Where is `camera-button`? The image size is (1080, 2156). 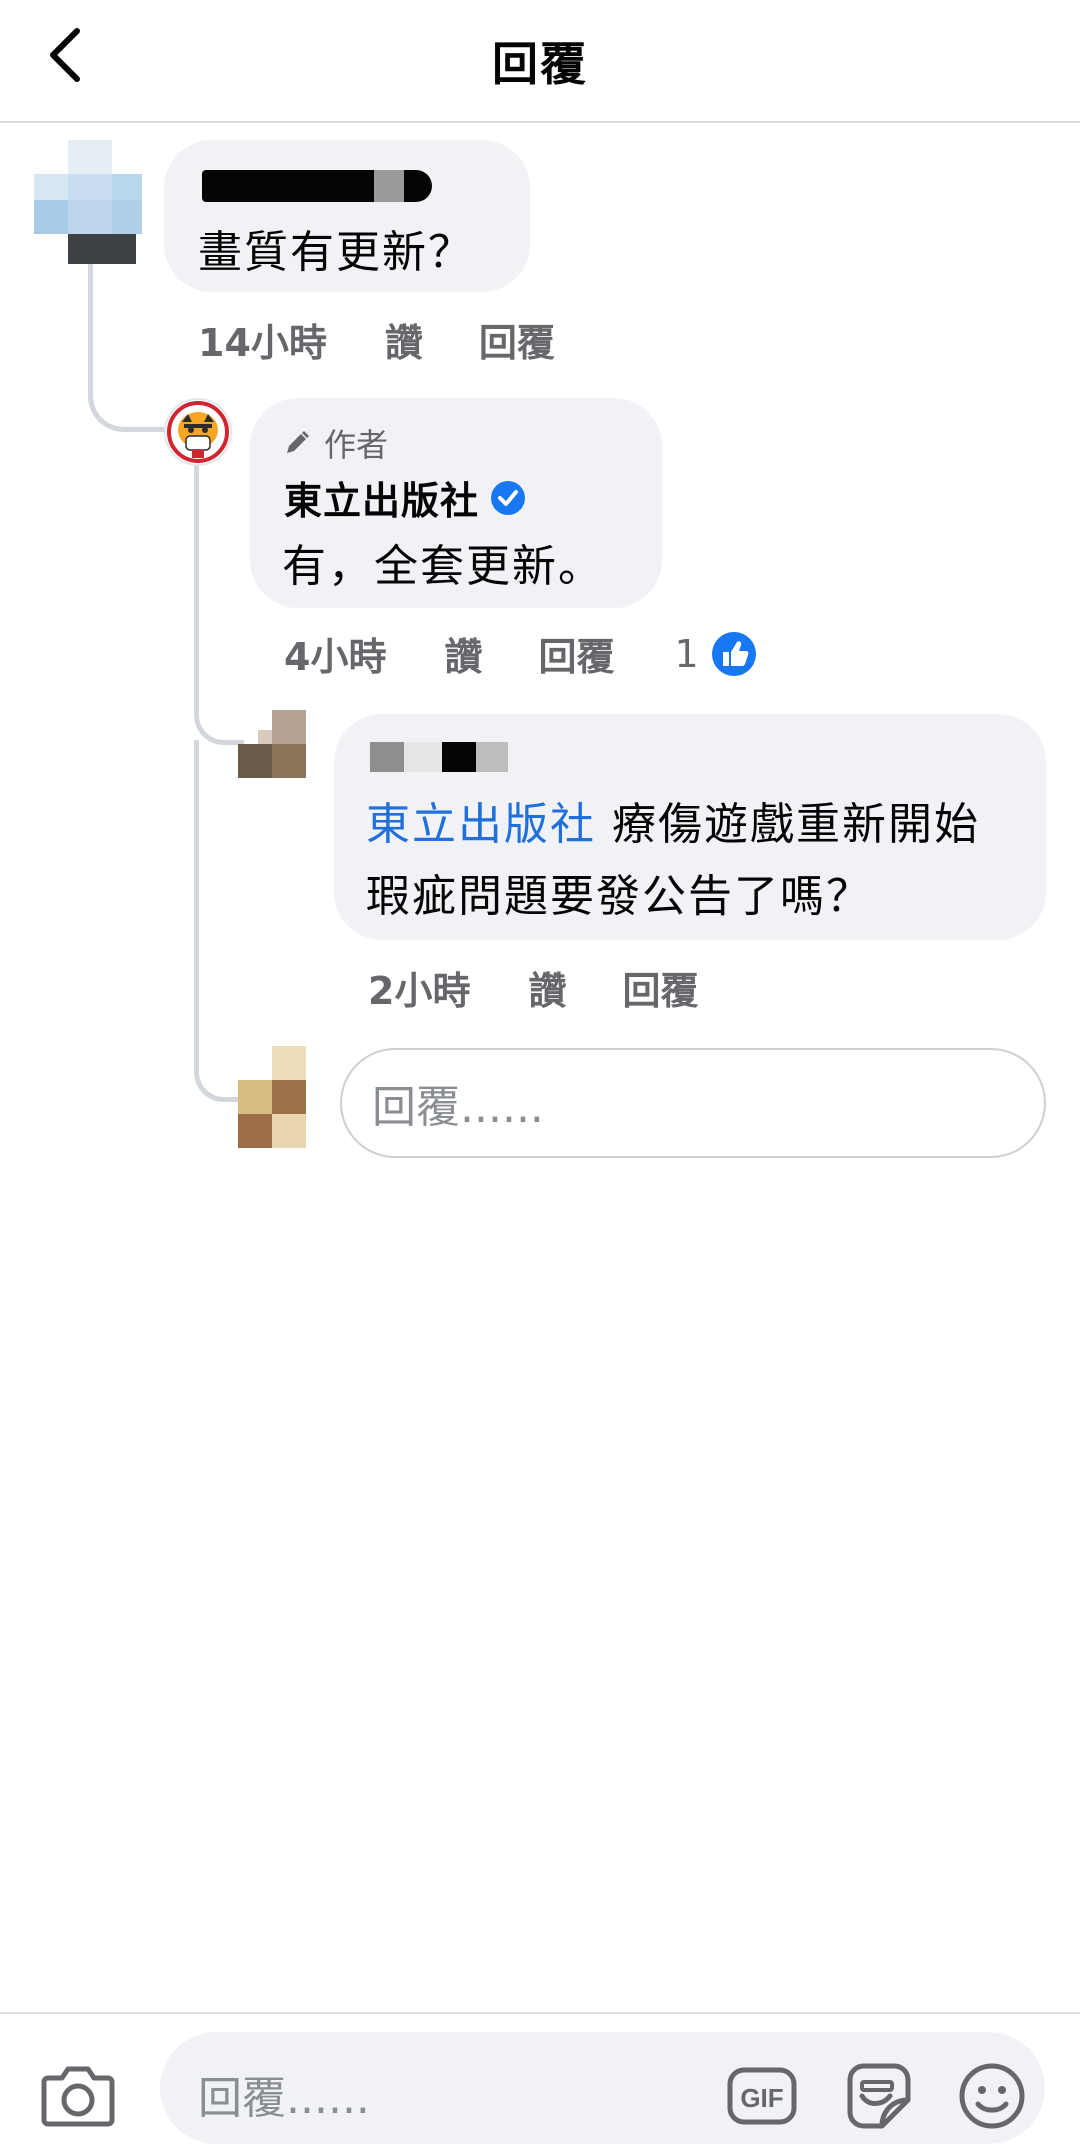
camera-button is located at coordinates (78, 2095).